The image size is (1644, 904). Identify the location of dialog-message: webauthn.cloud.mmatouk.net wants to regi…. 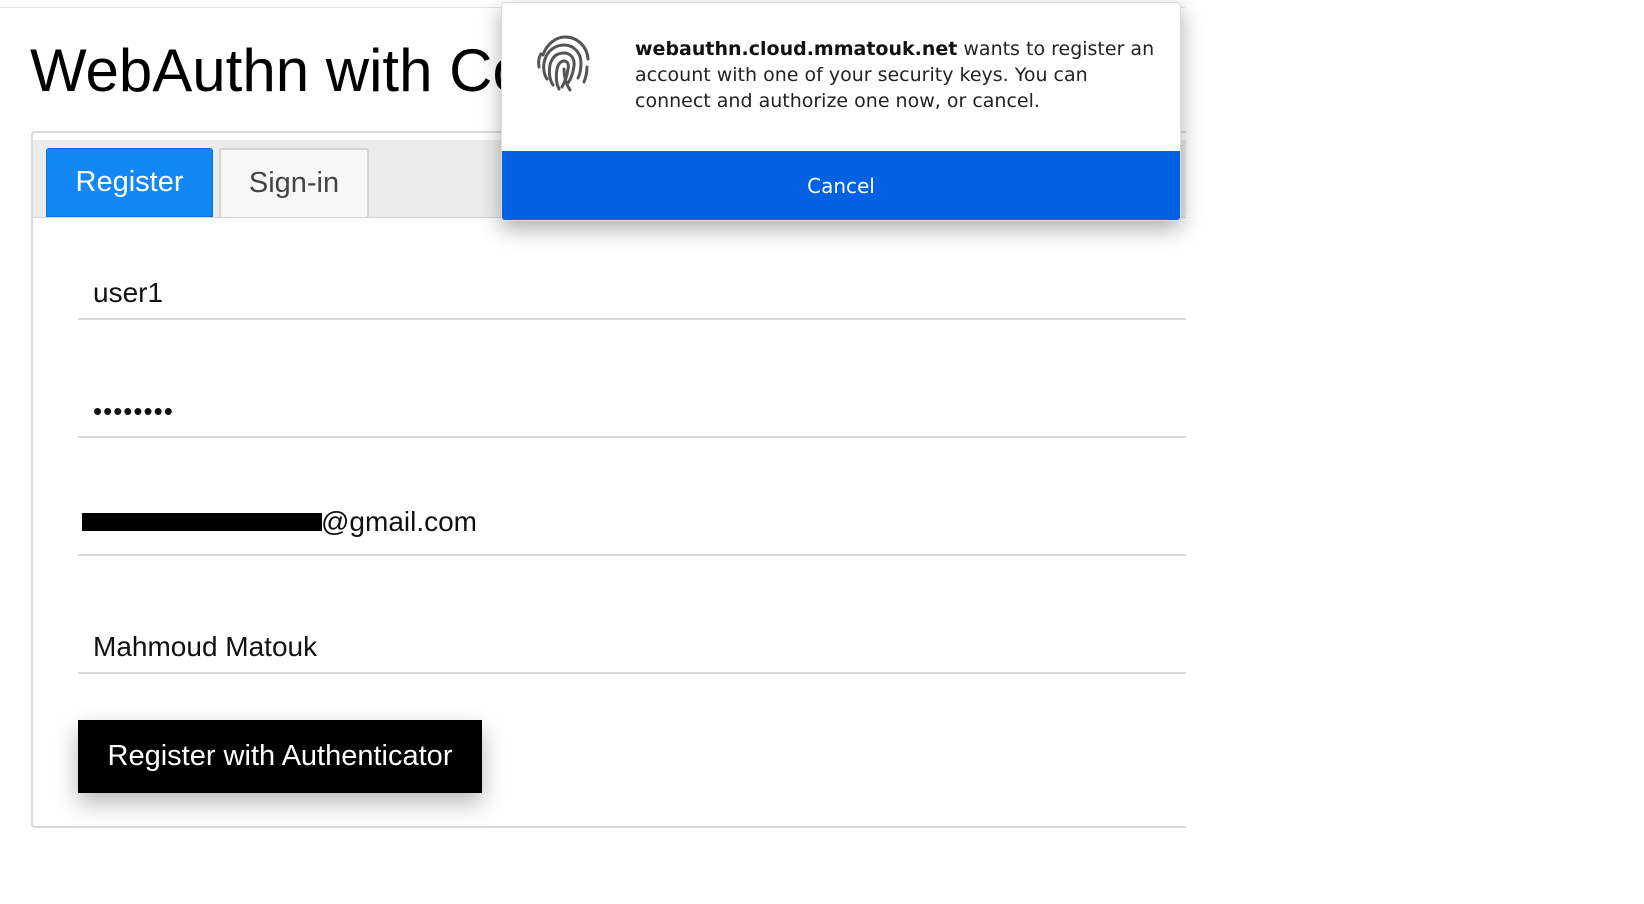
(895, 75).